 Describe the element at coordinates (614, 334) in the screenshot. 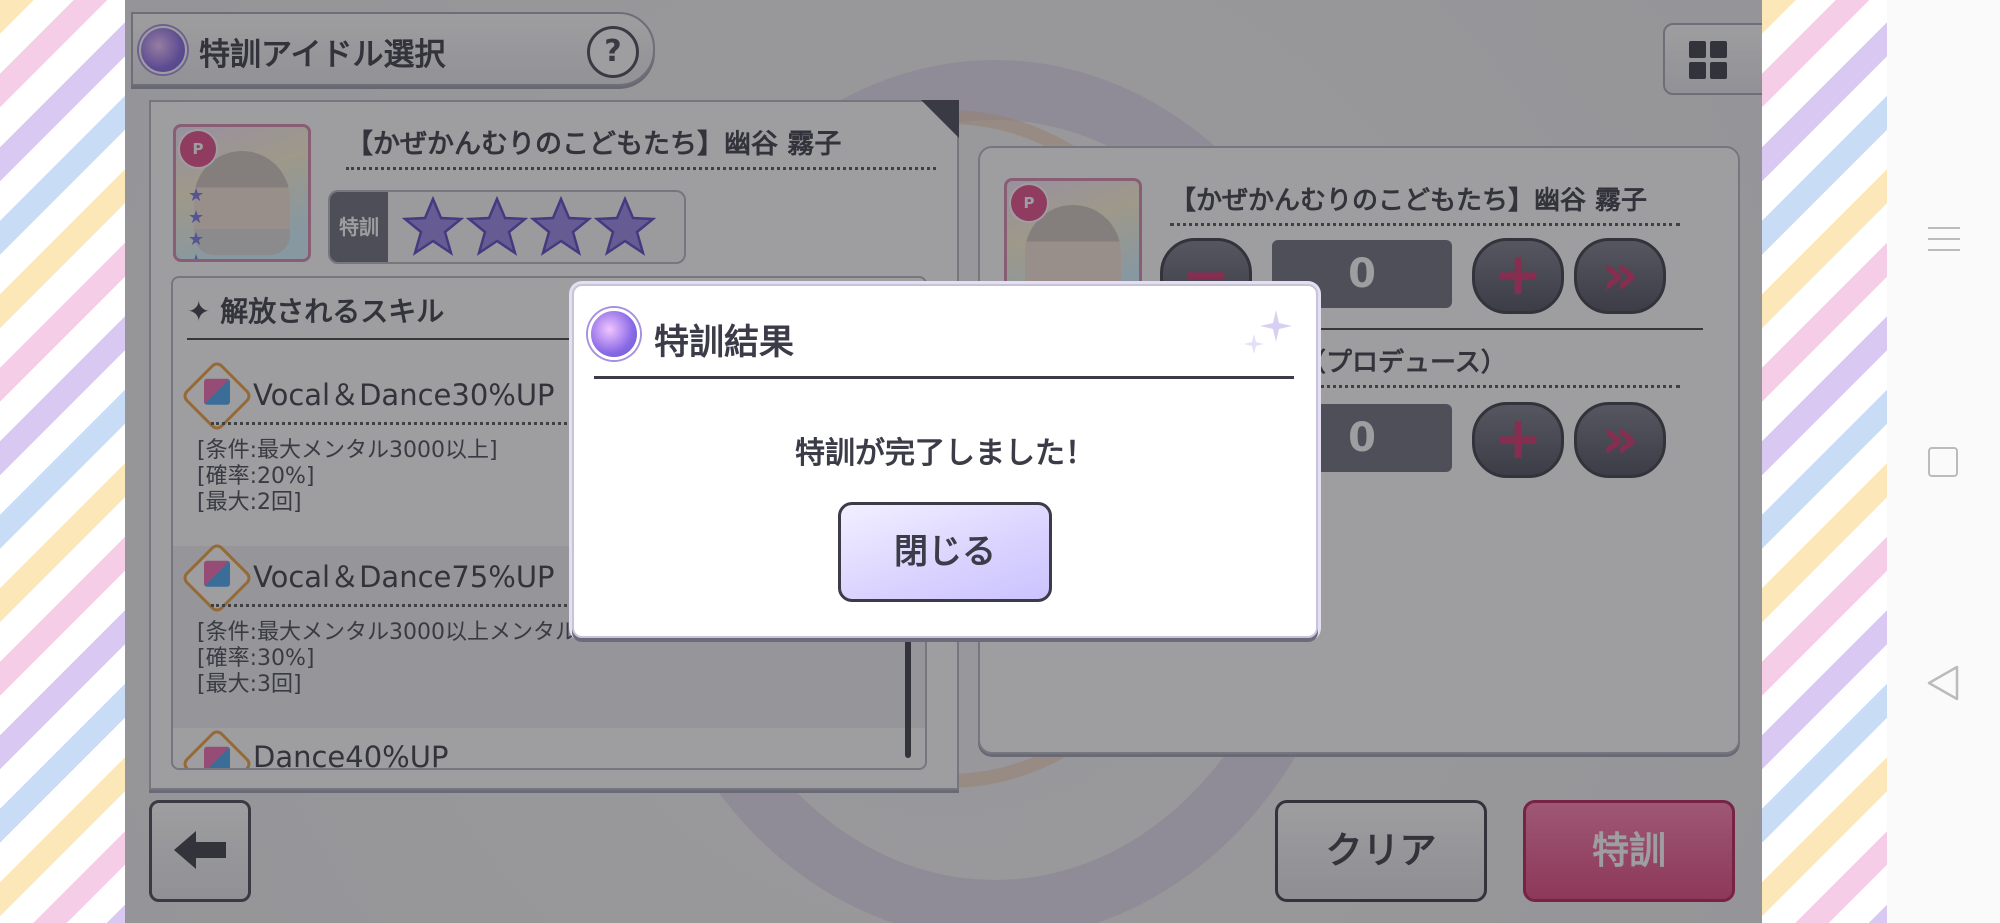

I see `idol-emblem-icon` at that location.